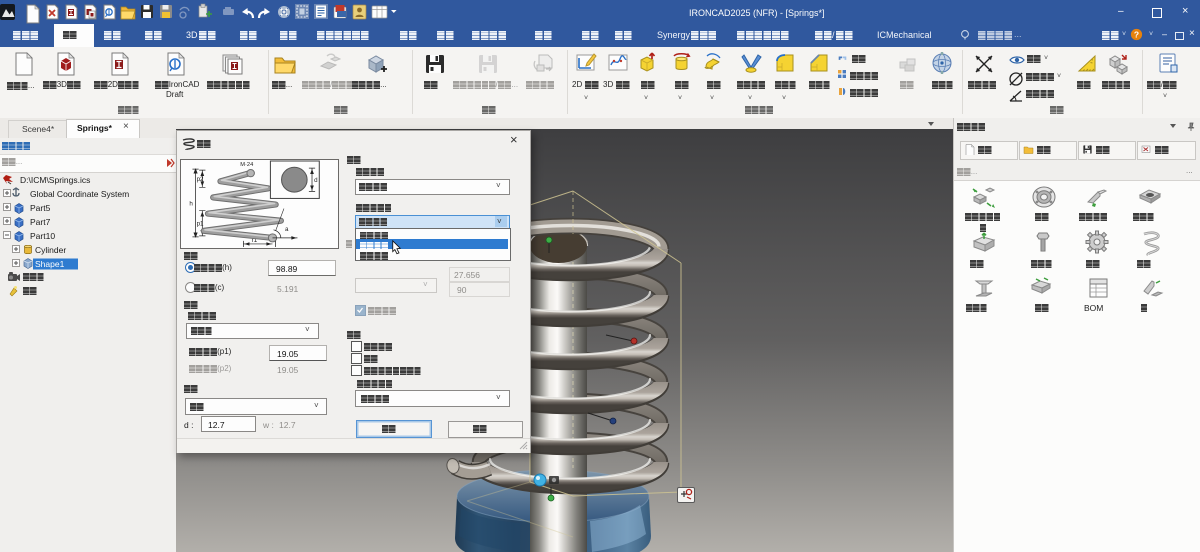 The height and width of the screenshot is (552, 1200). I want to click on svg-text: Cylinder, so click(50, 250).